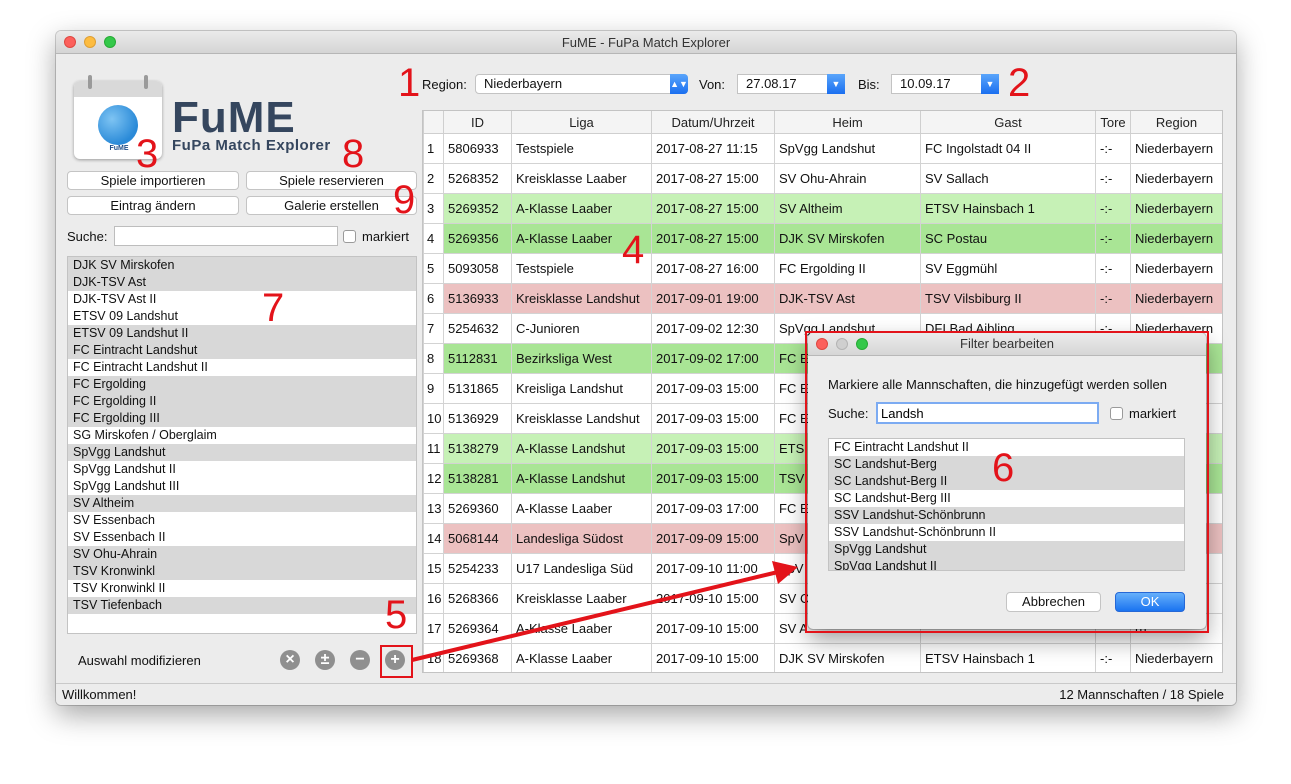 Image resolution: width=1291 pixels, height=784 pixels. Describe the element at coordinates (242, 452) in the screenshot. I see `list-item: SpVgg Landshut` at that location.